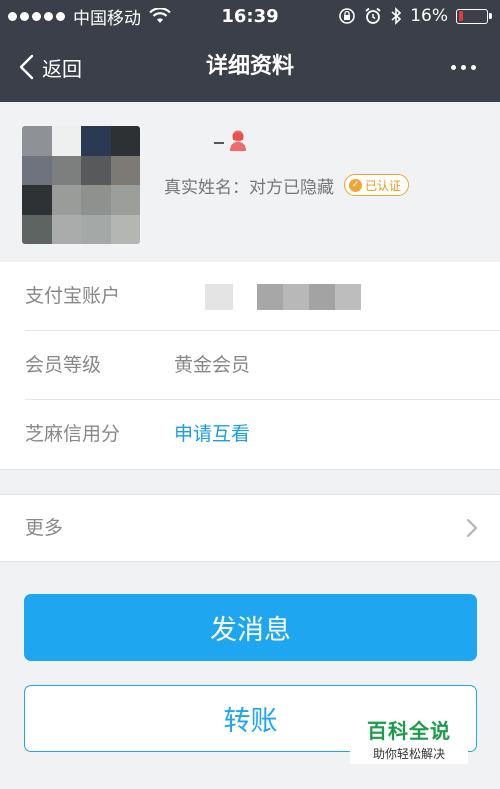 The height and width of the screenshot is (789, 500). I want to click on info-row-sesame-credit: 芝麻信用分 申请互看, so click(250, 434).